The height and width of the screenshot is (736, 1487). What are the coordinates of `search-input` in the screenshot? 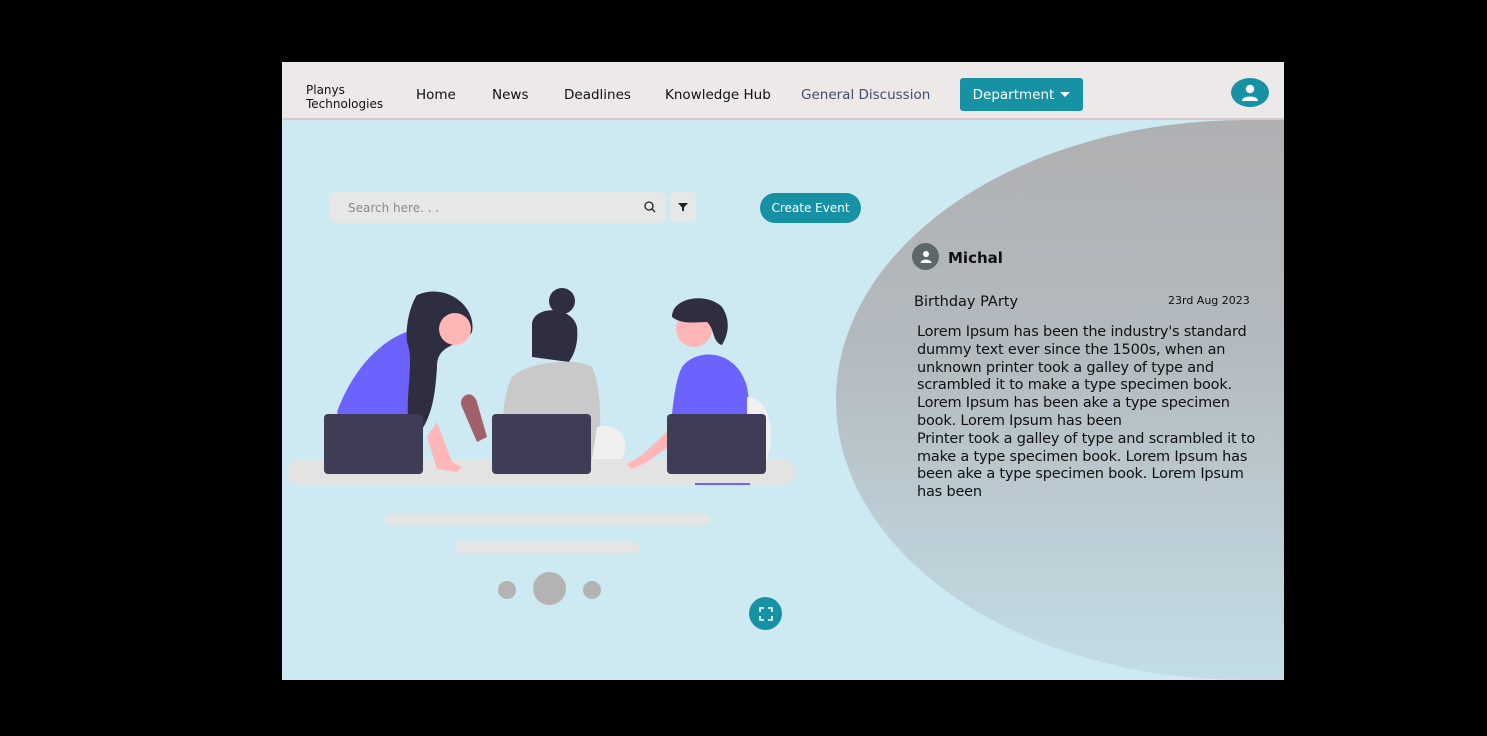 It's located at (498, 207).